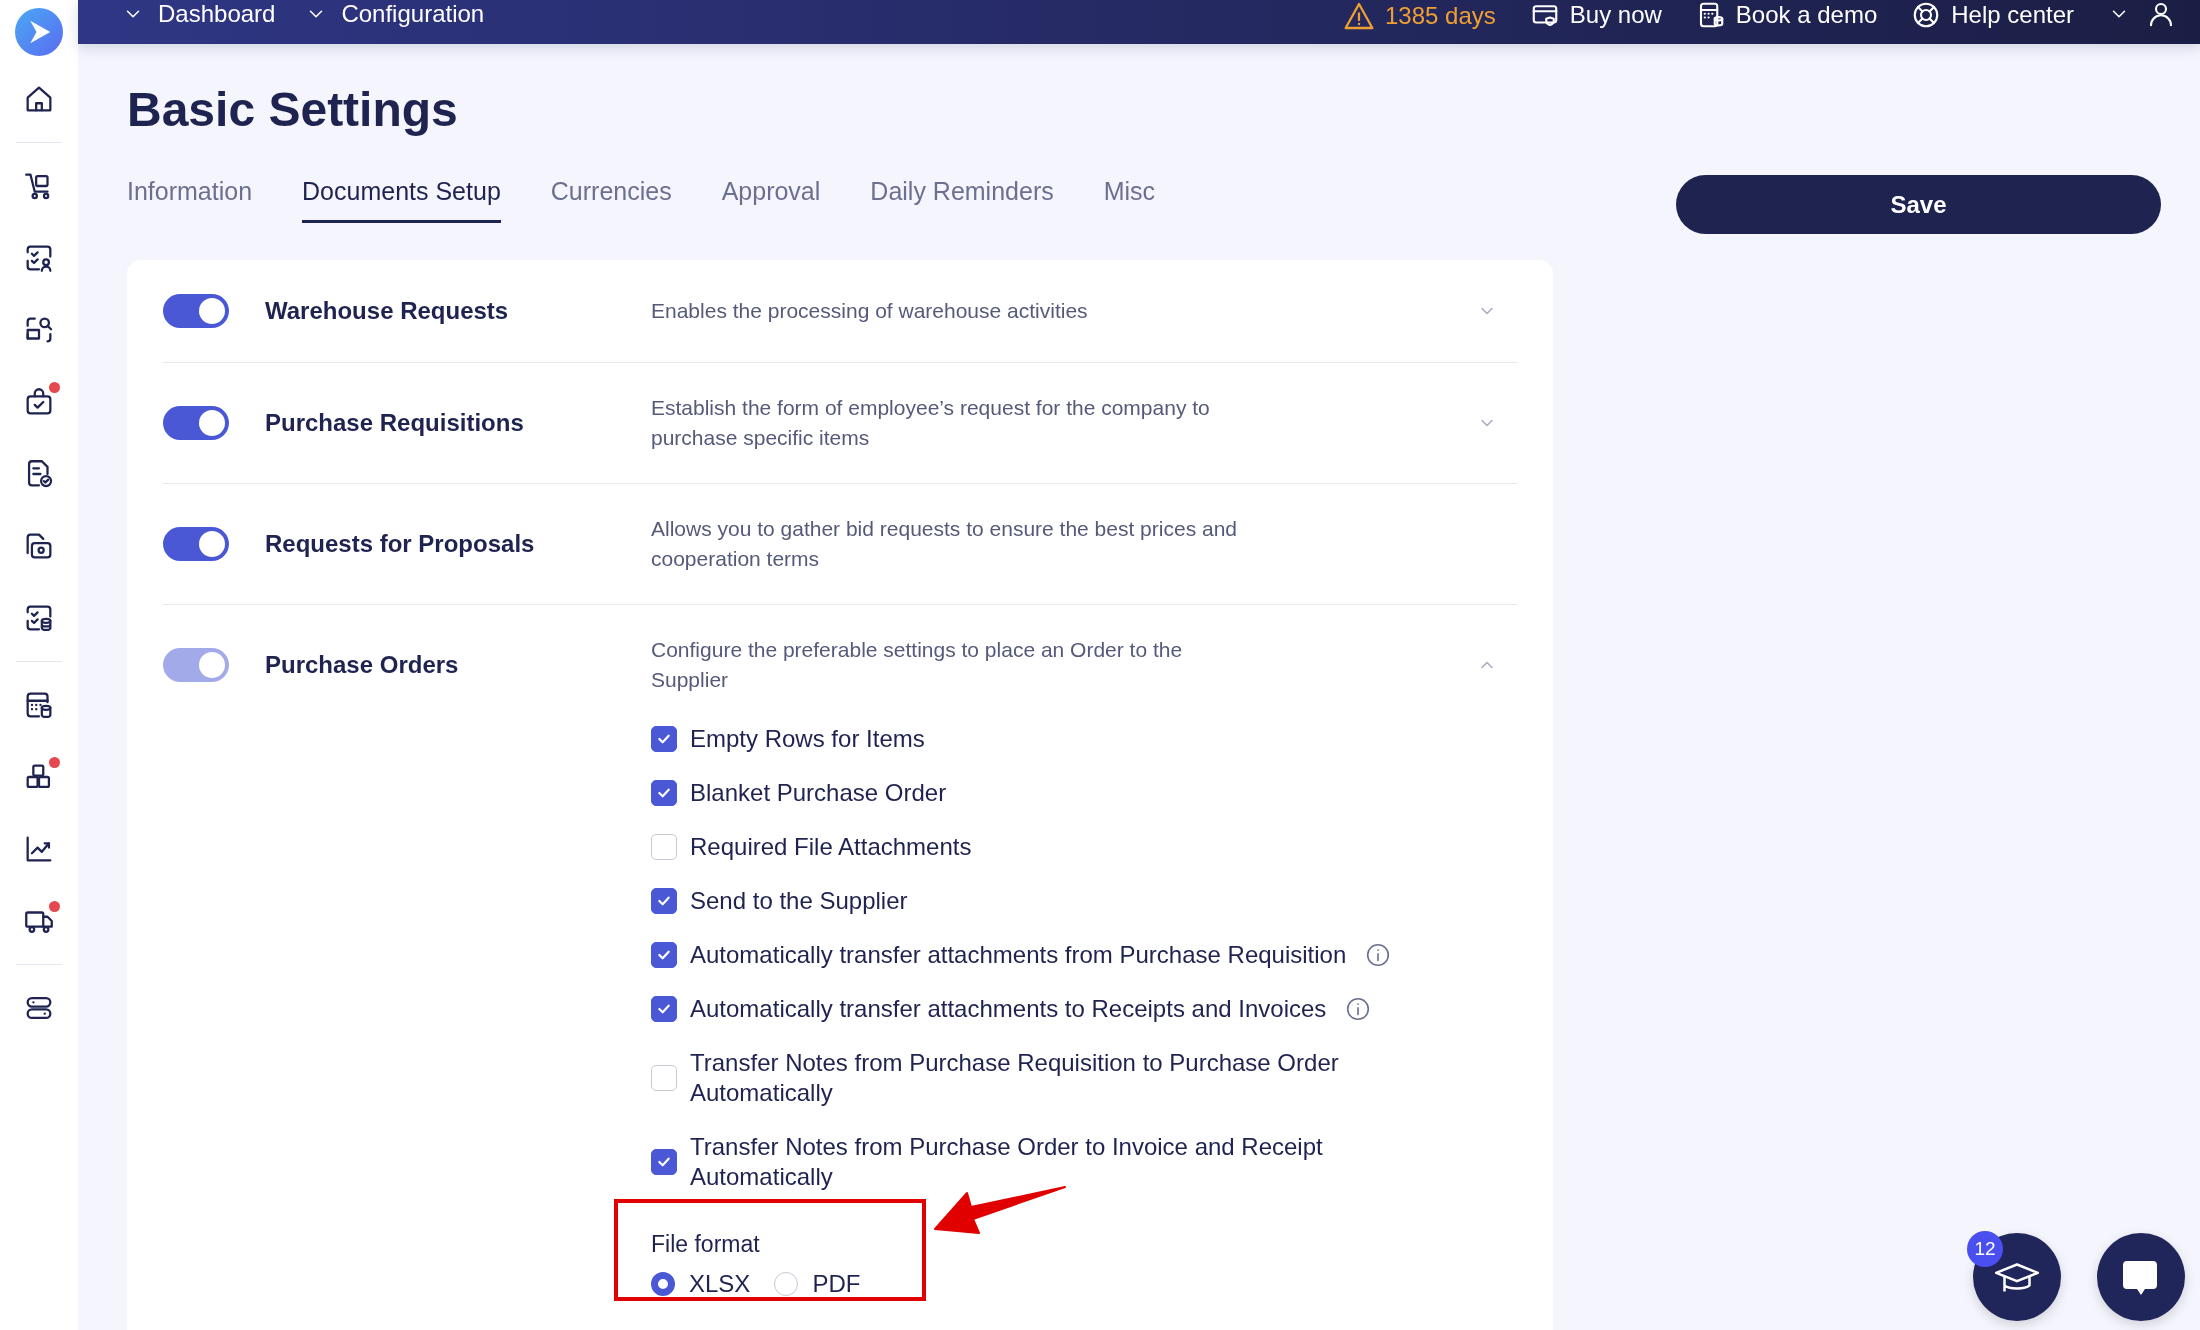 The width and height of the screenshot is (2200, 1330). I want to click on tab: Daily Reminders, so click(962, 199).